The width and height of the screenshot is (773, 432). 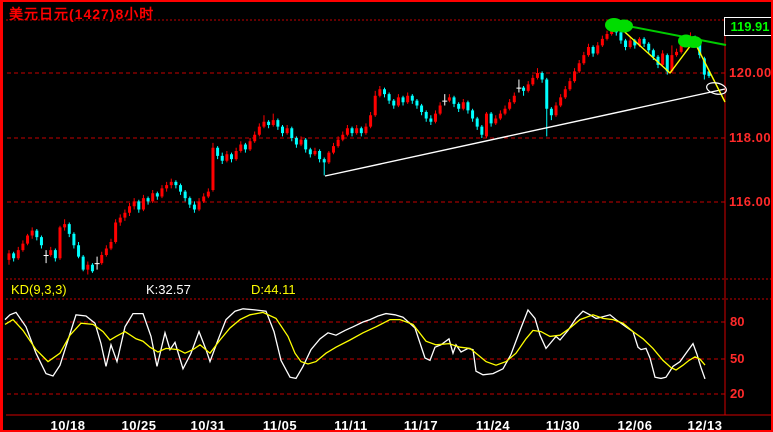 What do you see at coordinates (273, 289) in the screenshot?
I see `kd-d-value: D:44.11` at bounding box center [273, 289].